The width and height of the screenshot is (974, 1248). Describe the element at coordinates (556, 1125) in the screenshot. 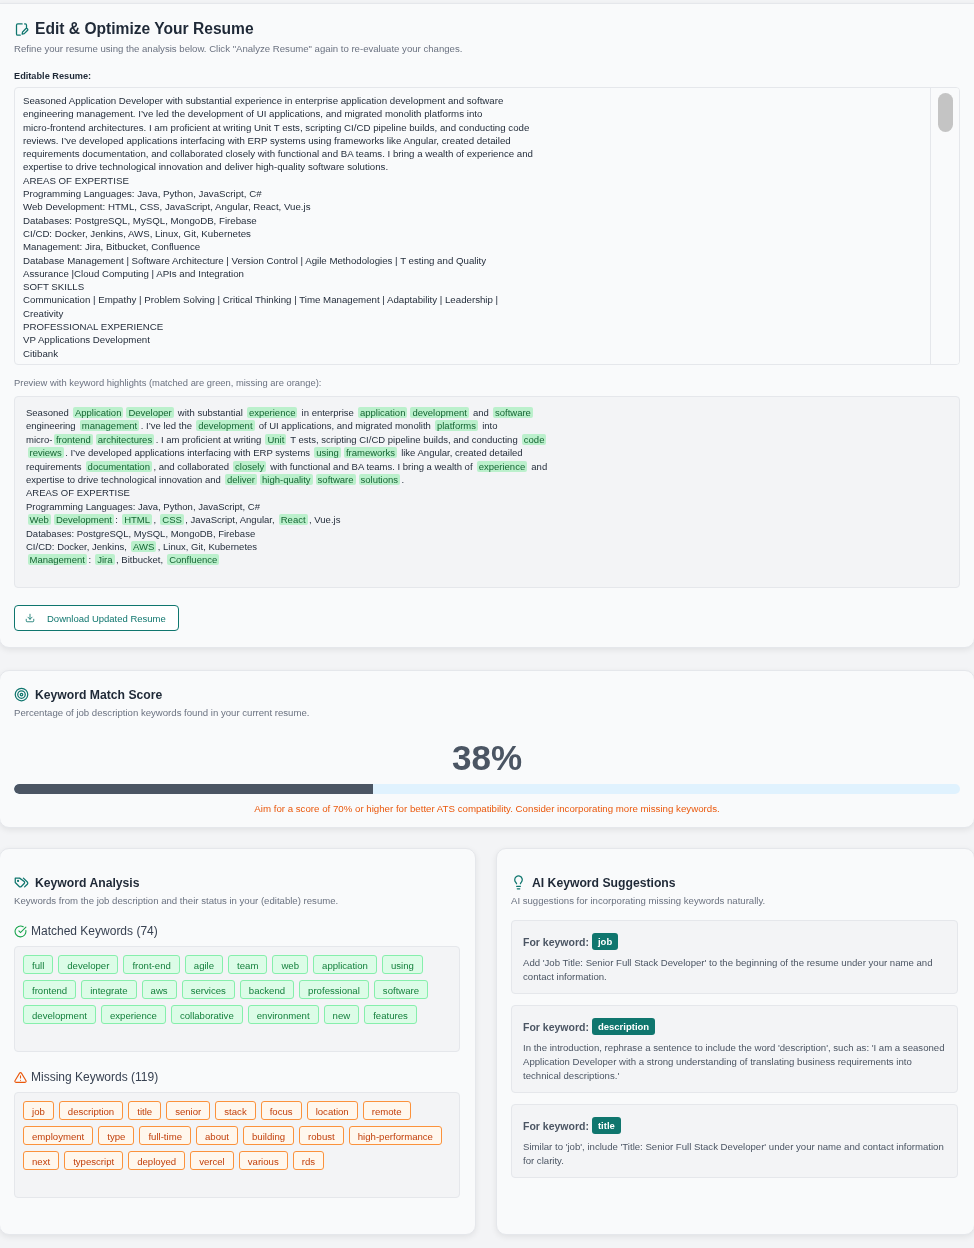

I see `suggestion-label: For keyword:` at that location.